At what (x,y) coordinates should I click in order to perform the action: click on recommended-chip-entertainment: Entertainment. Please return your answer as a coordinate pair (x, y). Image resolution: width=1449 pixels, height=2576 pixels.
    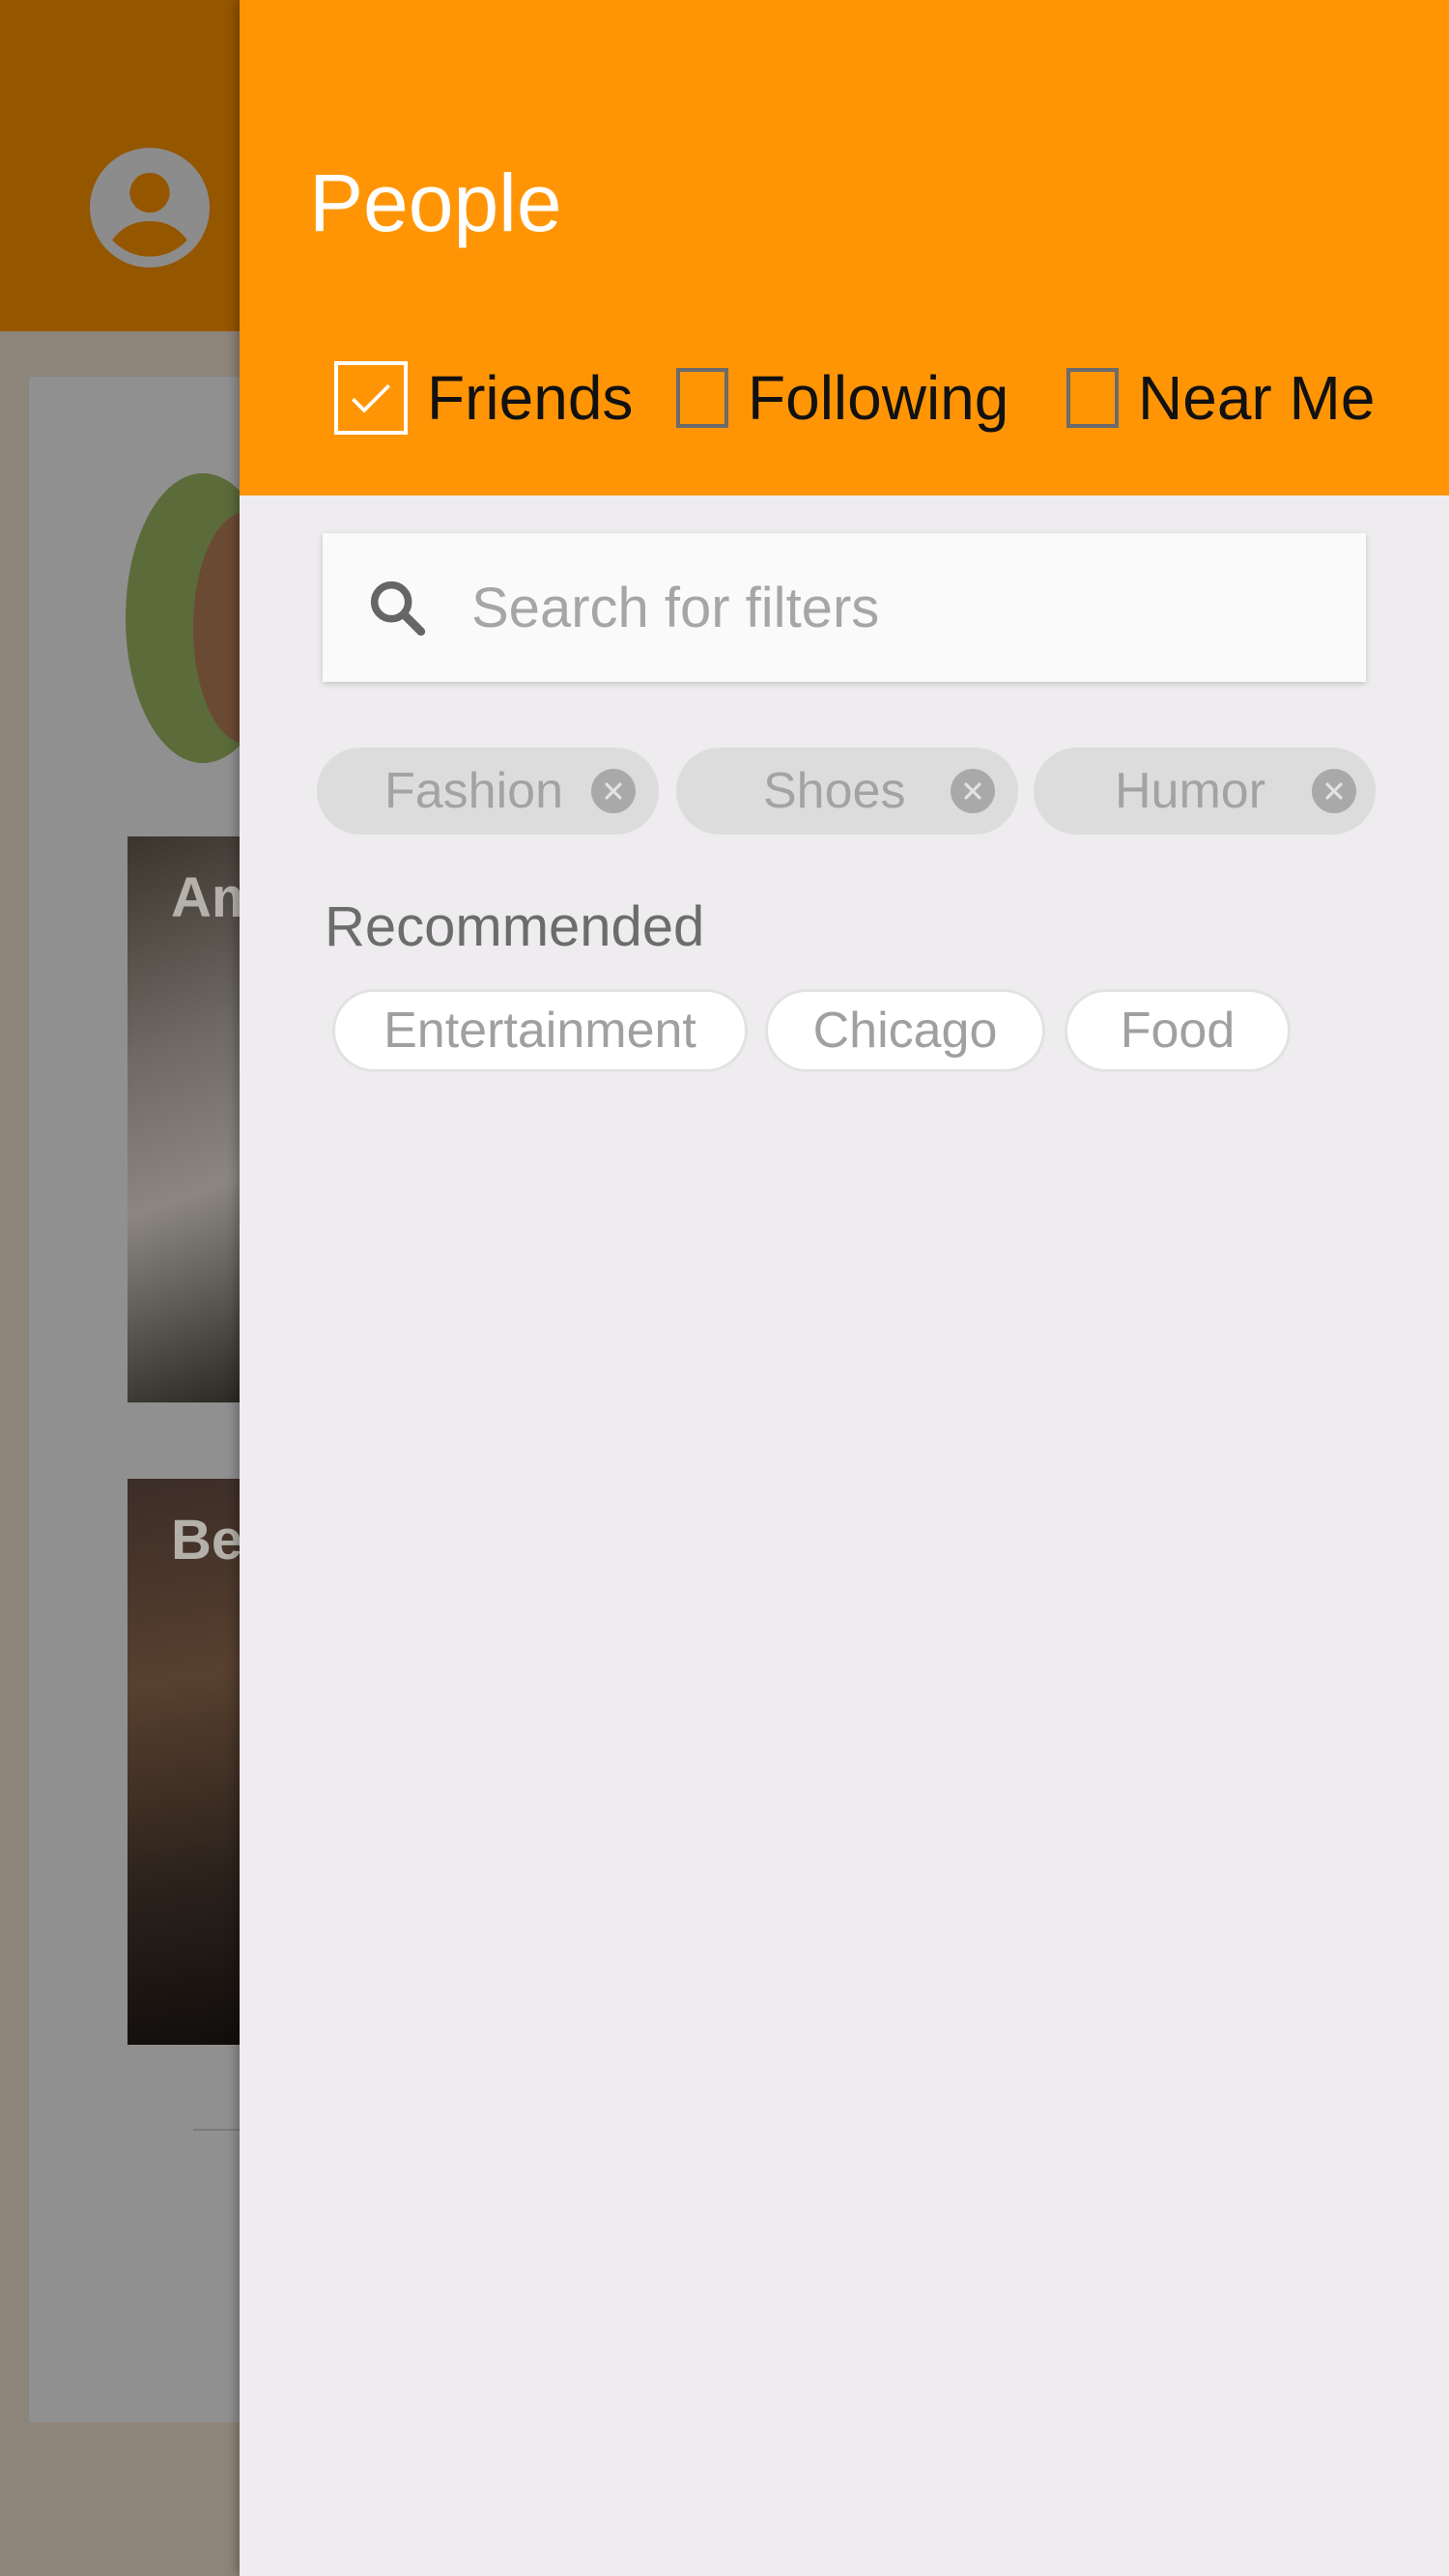
    Looking at the image, I should click on (540, 1030).